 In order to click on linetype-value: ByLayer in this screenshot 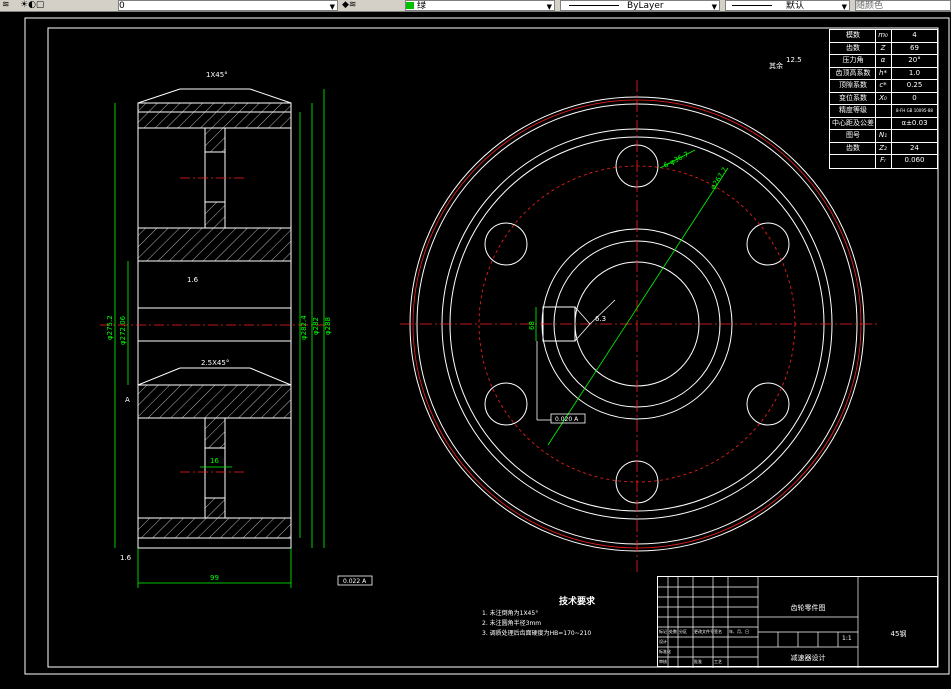, I will do `click(645, 6)`.